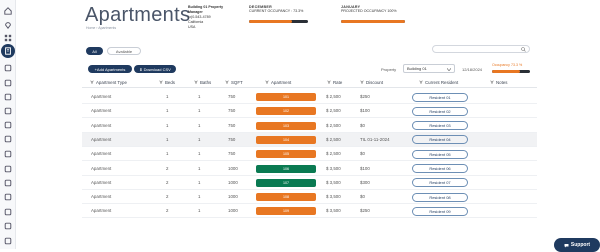 This screenshot has height=252, width=600. I want to click on resident-button: Resident 08, so click(440, 197).